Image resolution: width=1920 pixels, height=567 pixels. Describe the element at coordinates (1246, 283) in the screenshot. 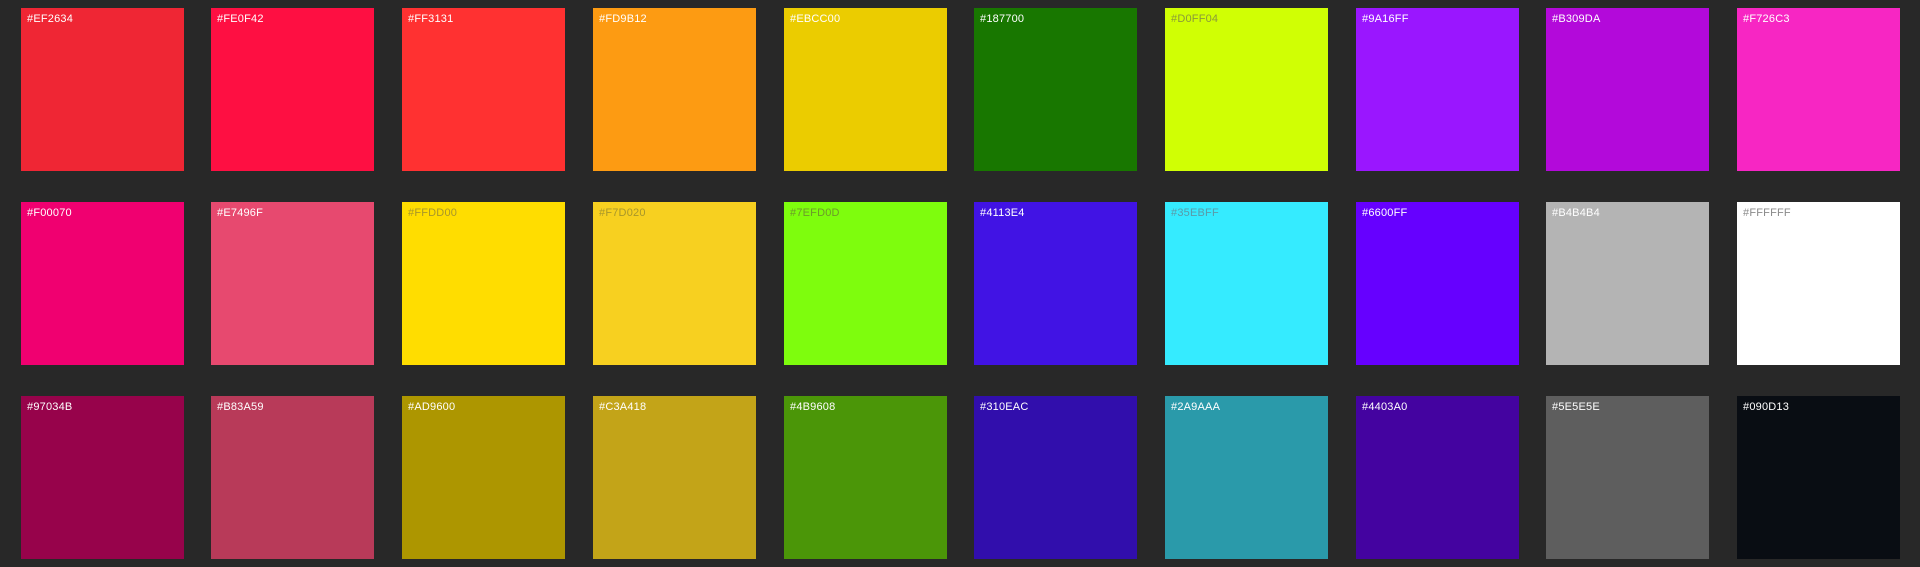

I see `color-swatch: #35EBFF` at that location.